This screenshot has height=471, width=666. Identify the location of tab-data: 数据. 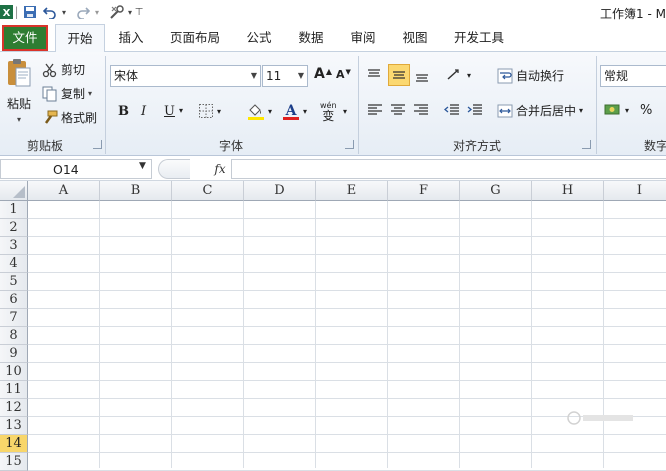
(311, 38).